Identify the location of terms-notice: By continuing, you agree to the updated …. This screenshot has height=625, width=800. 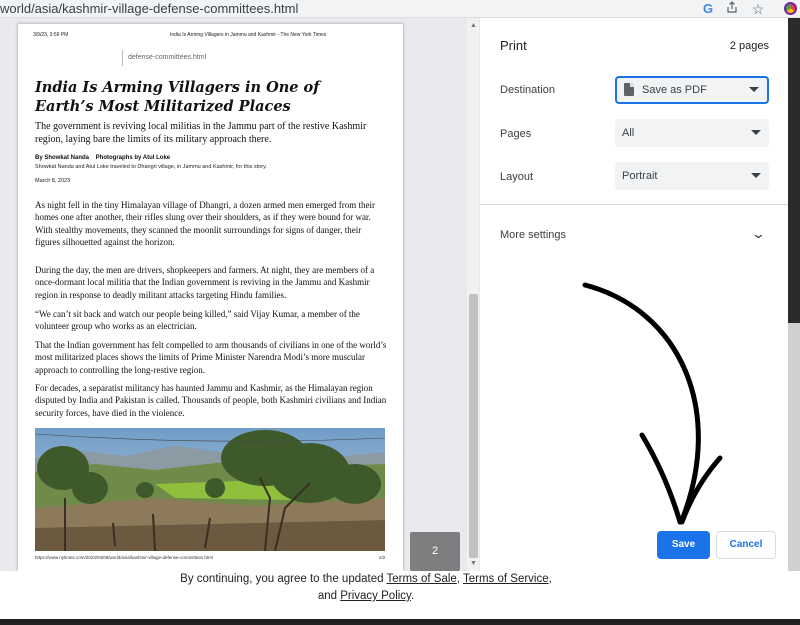
(366, 588).